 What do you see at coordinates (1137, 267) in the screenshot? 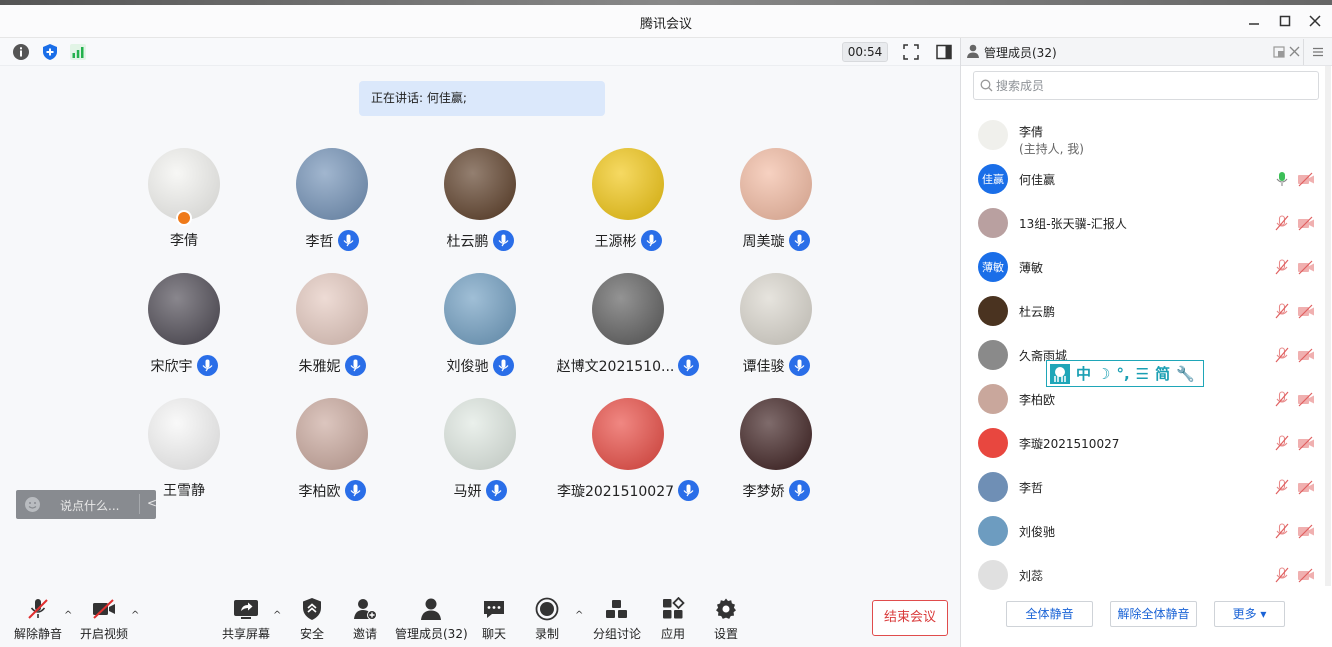
I see `member-row: 薄敏 薄敏` at bounding box center [1137, 267].